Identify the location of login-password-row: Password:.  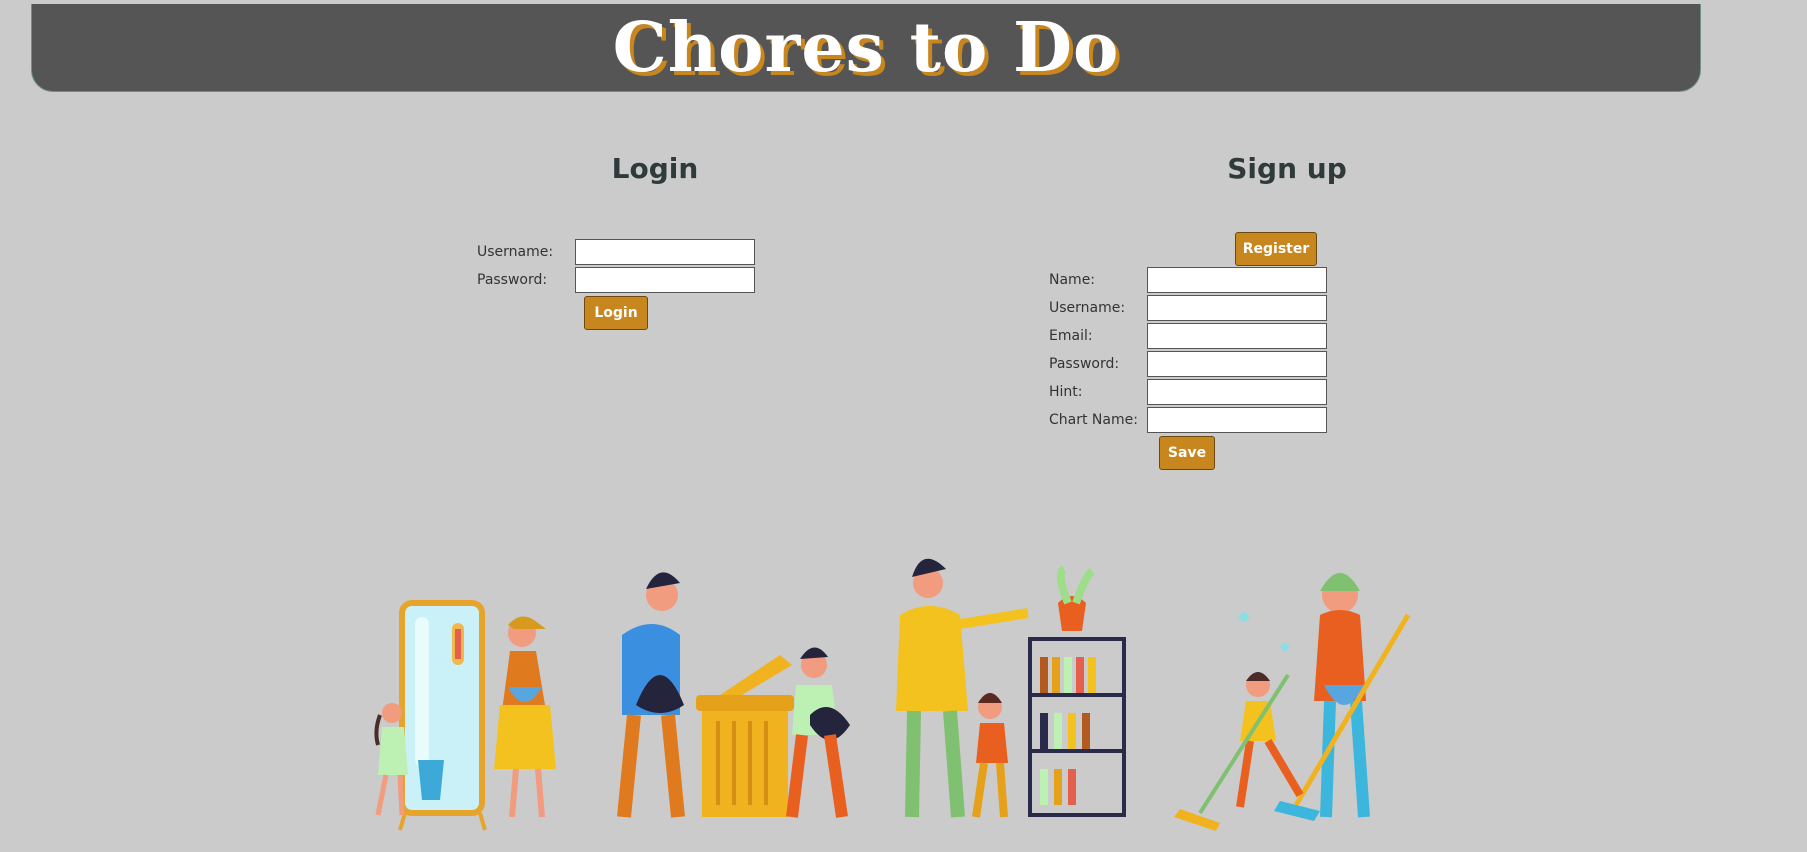
(616, 280).